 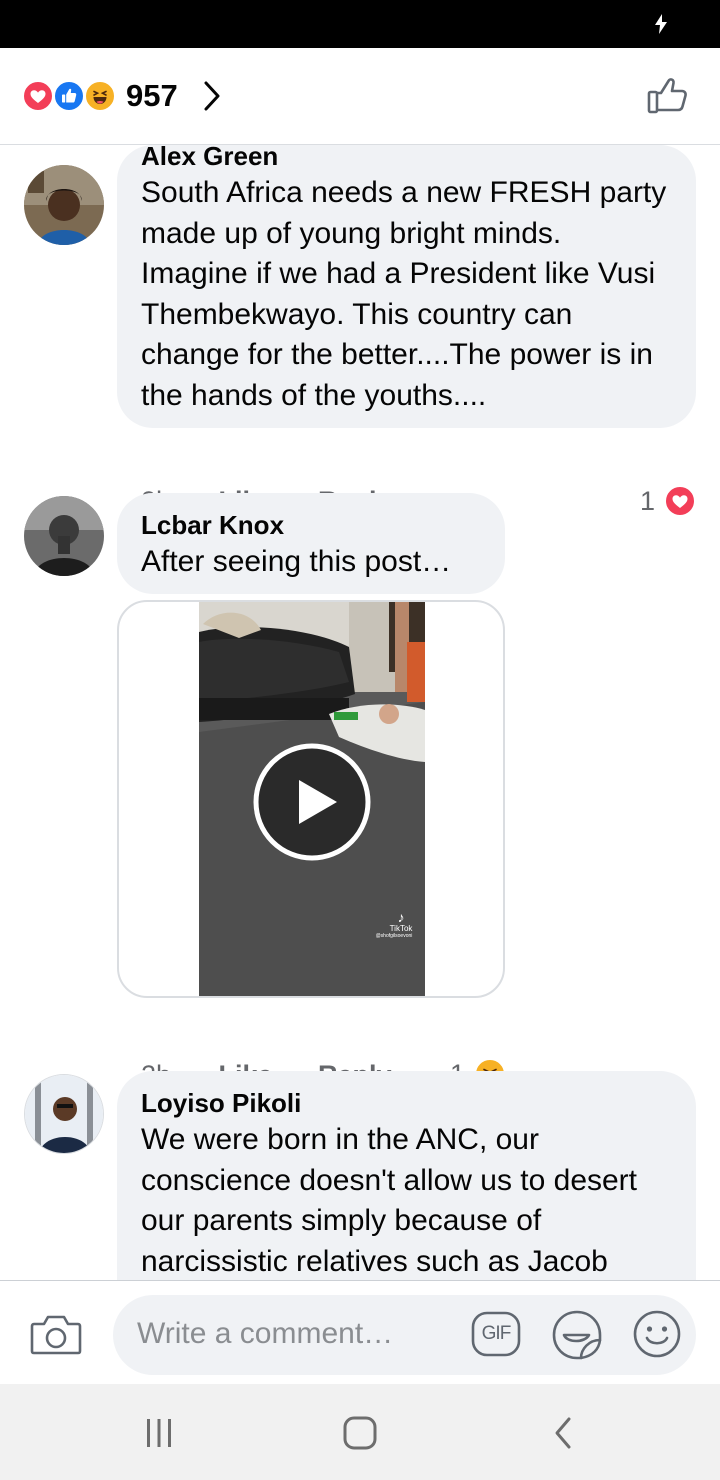 I want to click on home-icon, so click(x=360, y=1433).